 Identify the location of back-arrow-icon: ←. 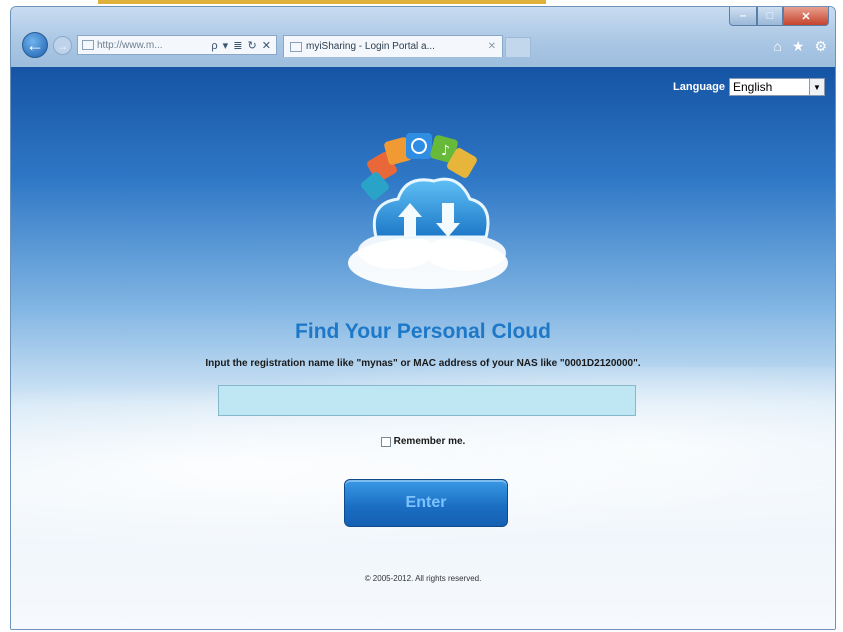
(35, 44).